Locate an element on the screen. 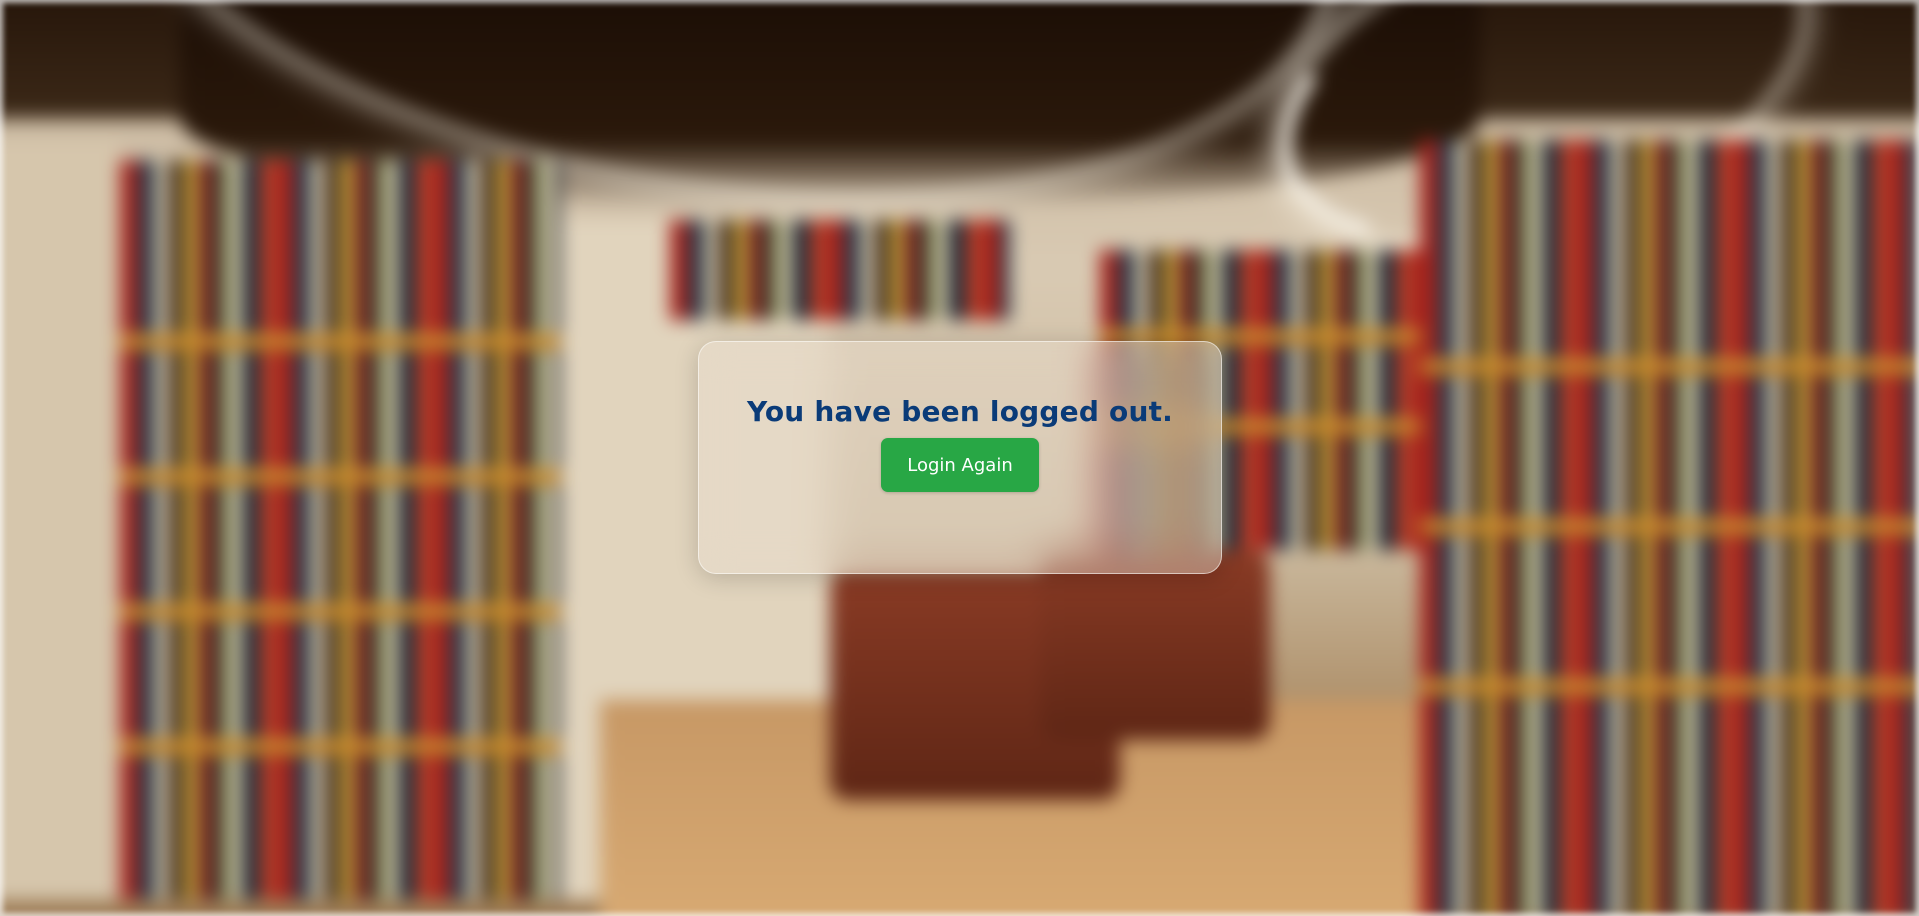 This screenshot has height=916, width=1919. login-again-button: Login Again is located at coordinates (960, 465).